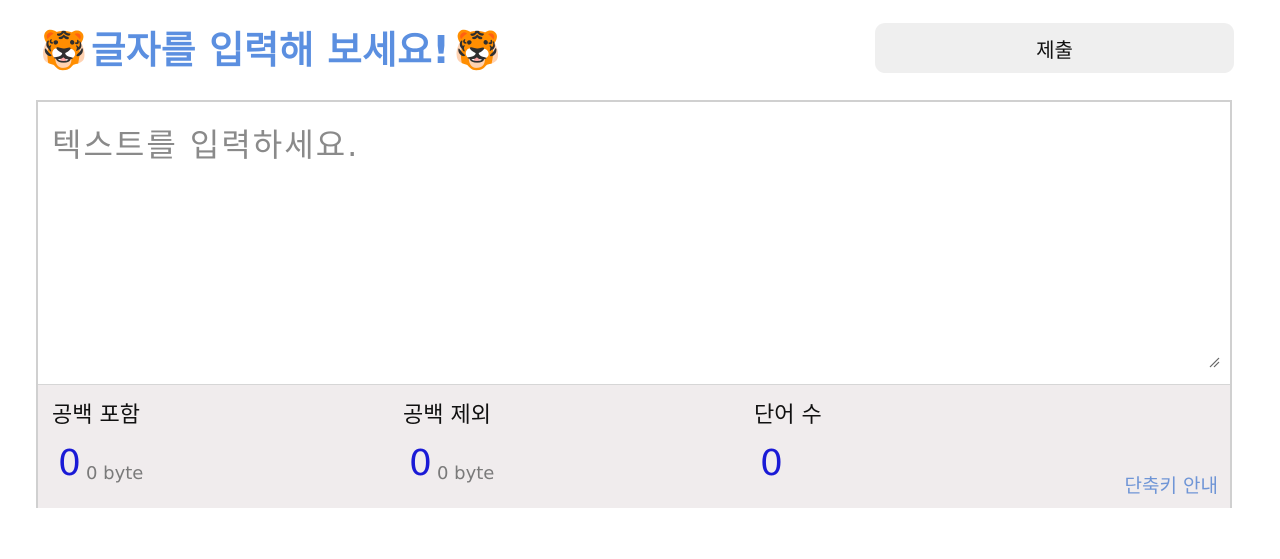  I want to click on stat-words: 단어 수 0, so click(910, 447).